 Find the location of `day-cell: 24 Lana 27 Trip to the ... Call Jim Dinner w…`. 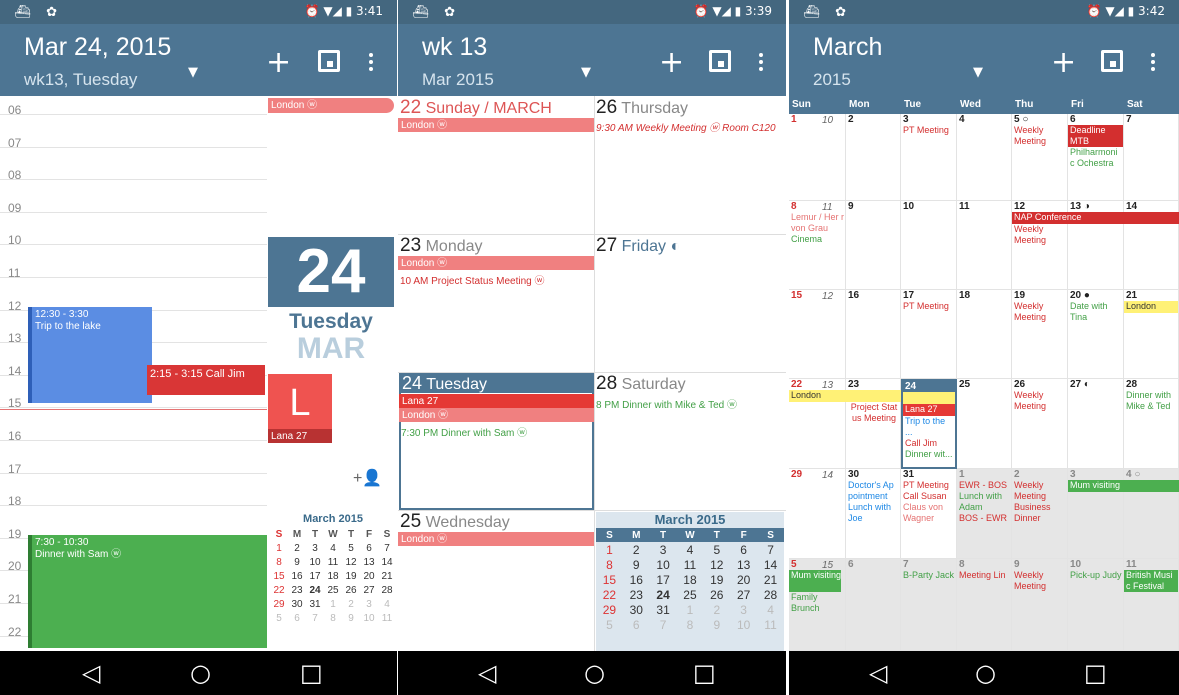

day-cell: 24 Lana 27 Trip to the ... Call Jim Dinner w… is located at coordinates (929, 424).